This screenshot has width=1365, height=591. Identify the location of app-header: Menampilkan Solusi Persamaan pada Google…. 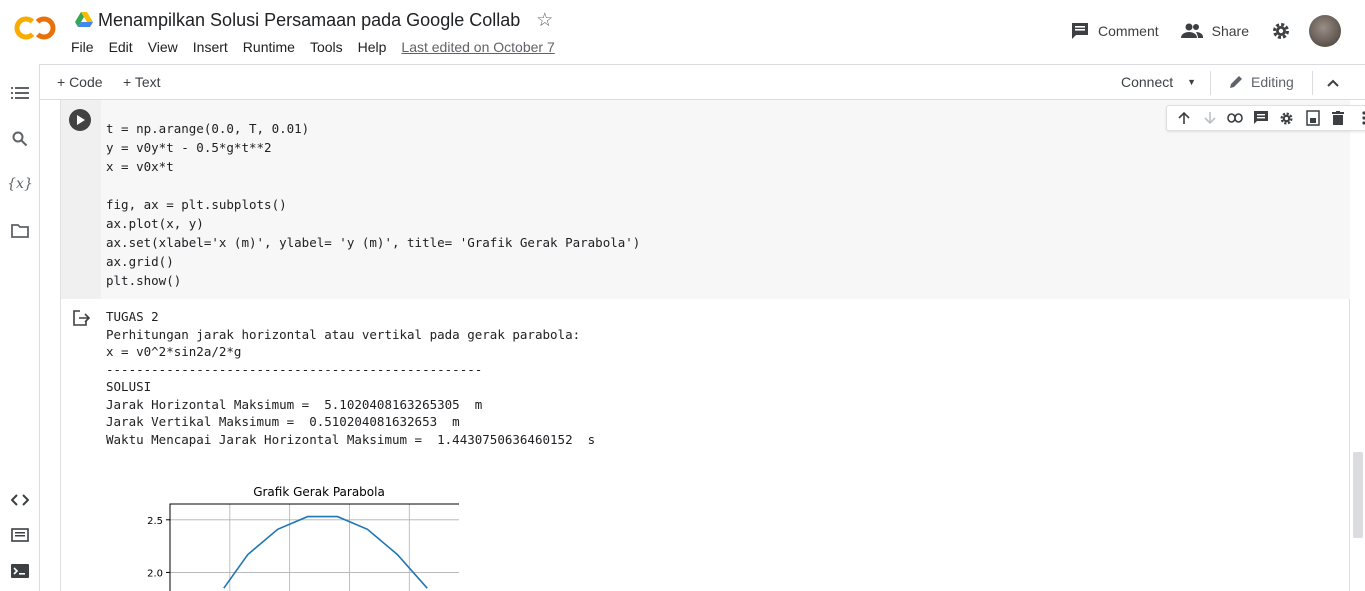
(682, 32).